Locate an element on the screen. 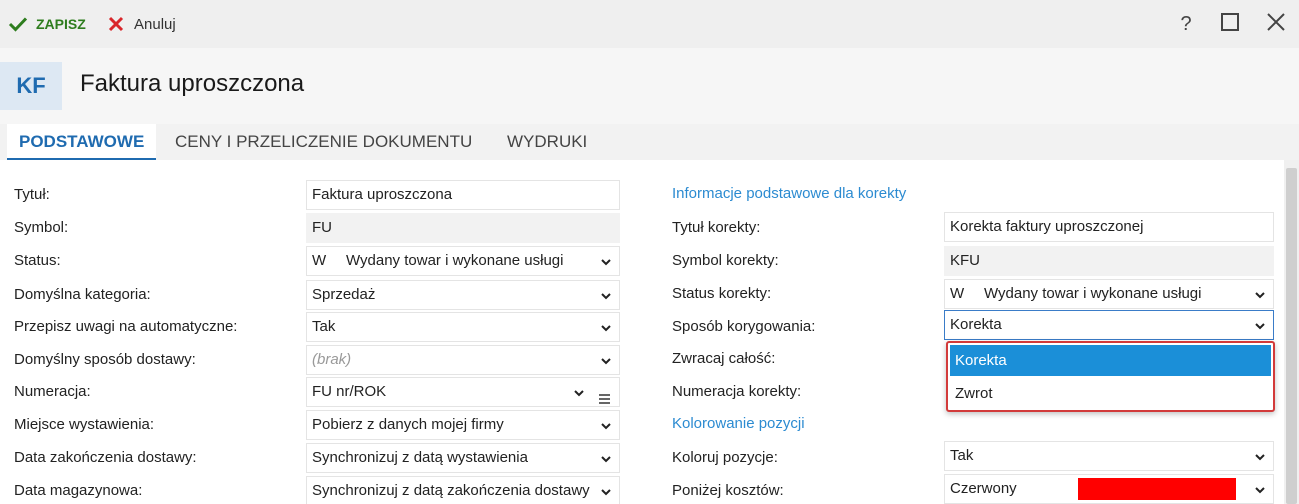  maximize-button is located at coordinates (1230, 24).